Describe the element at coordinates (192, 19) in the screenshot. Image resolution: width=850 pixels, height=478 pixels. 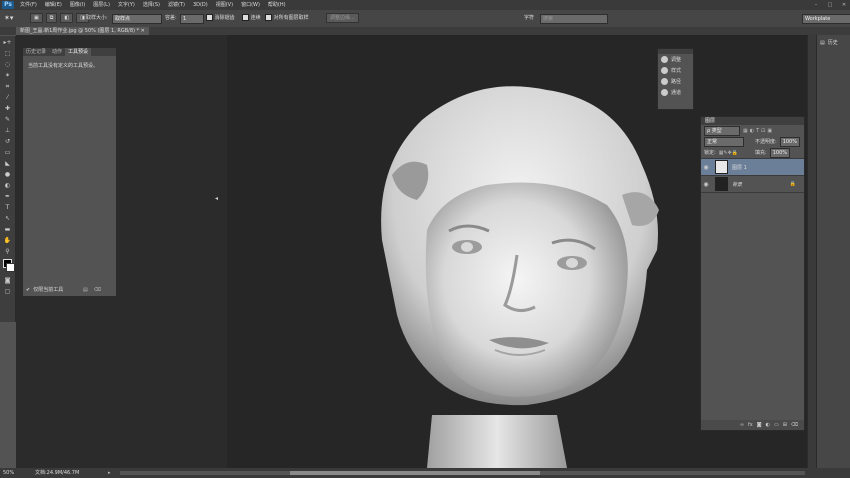
I see `tolerance-input: 1` at that location.